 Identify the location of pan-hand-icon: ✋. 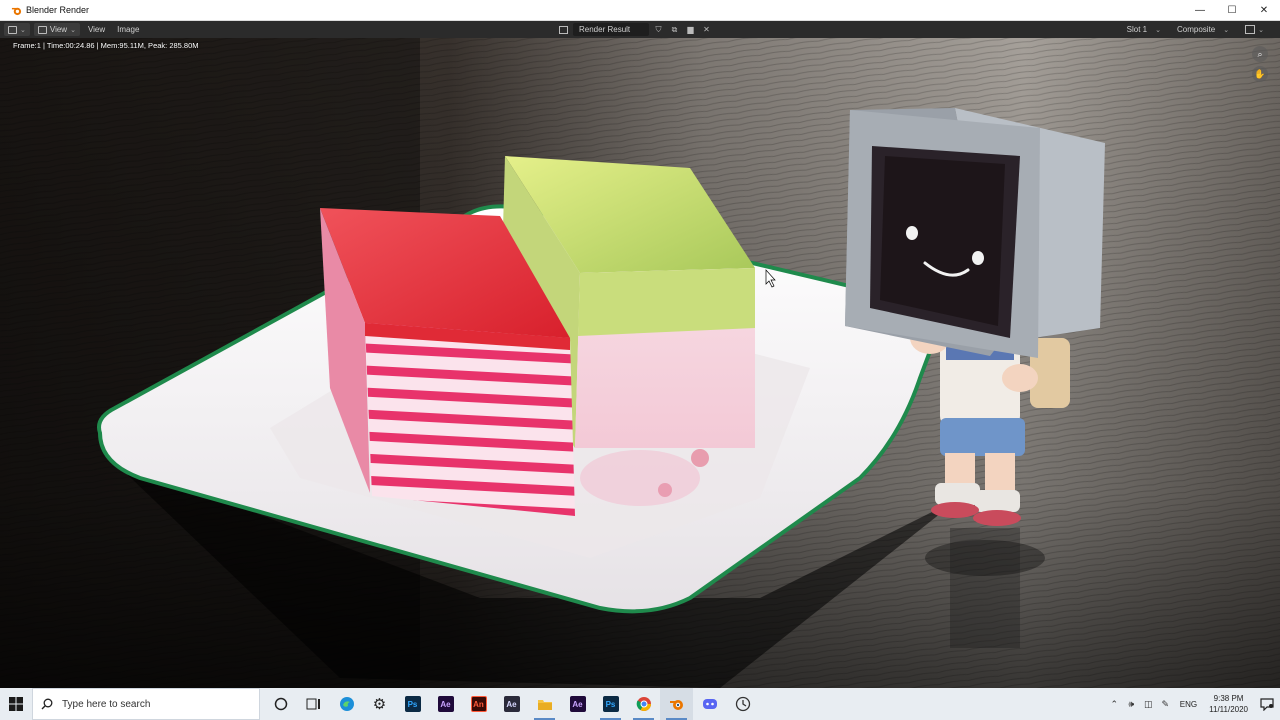
(1260, 74).